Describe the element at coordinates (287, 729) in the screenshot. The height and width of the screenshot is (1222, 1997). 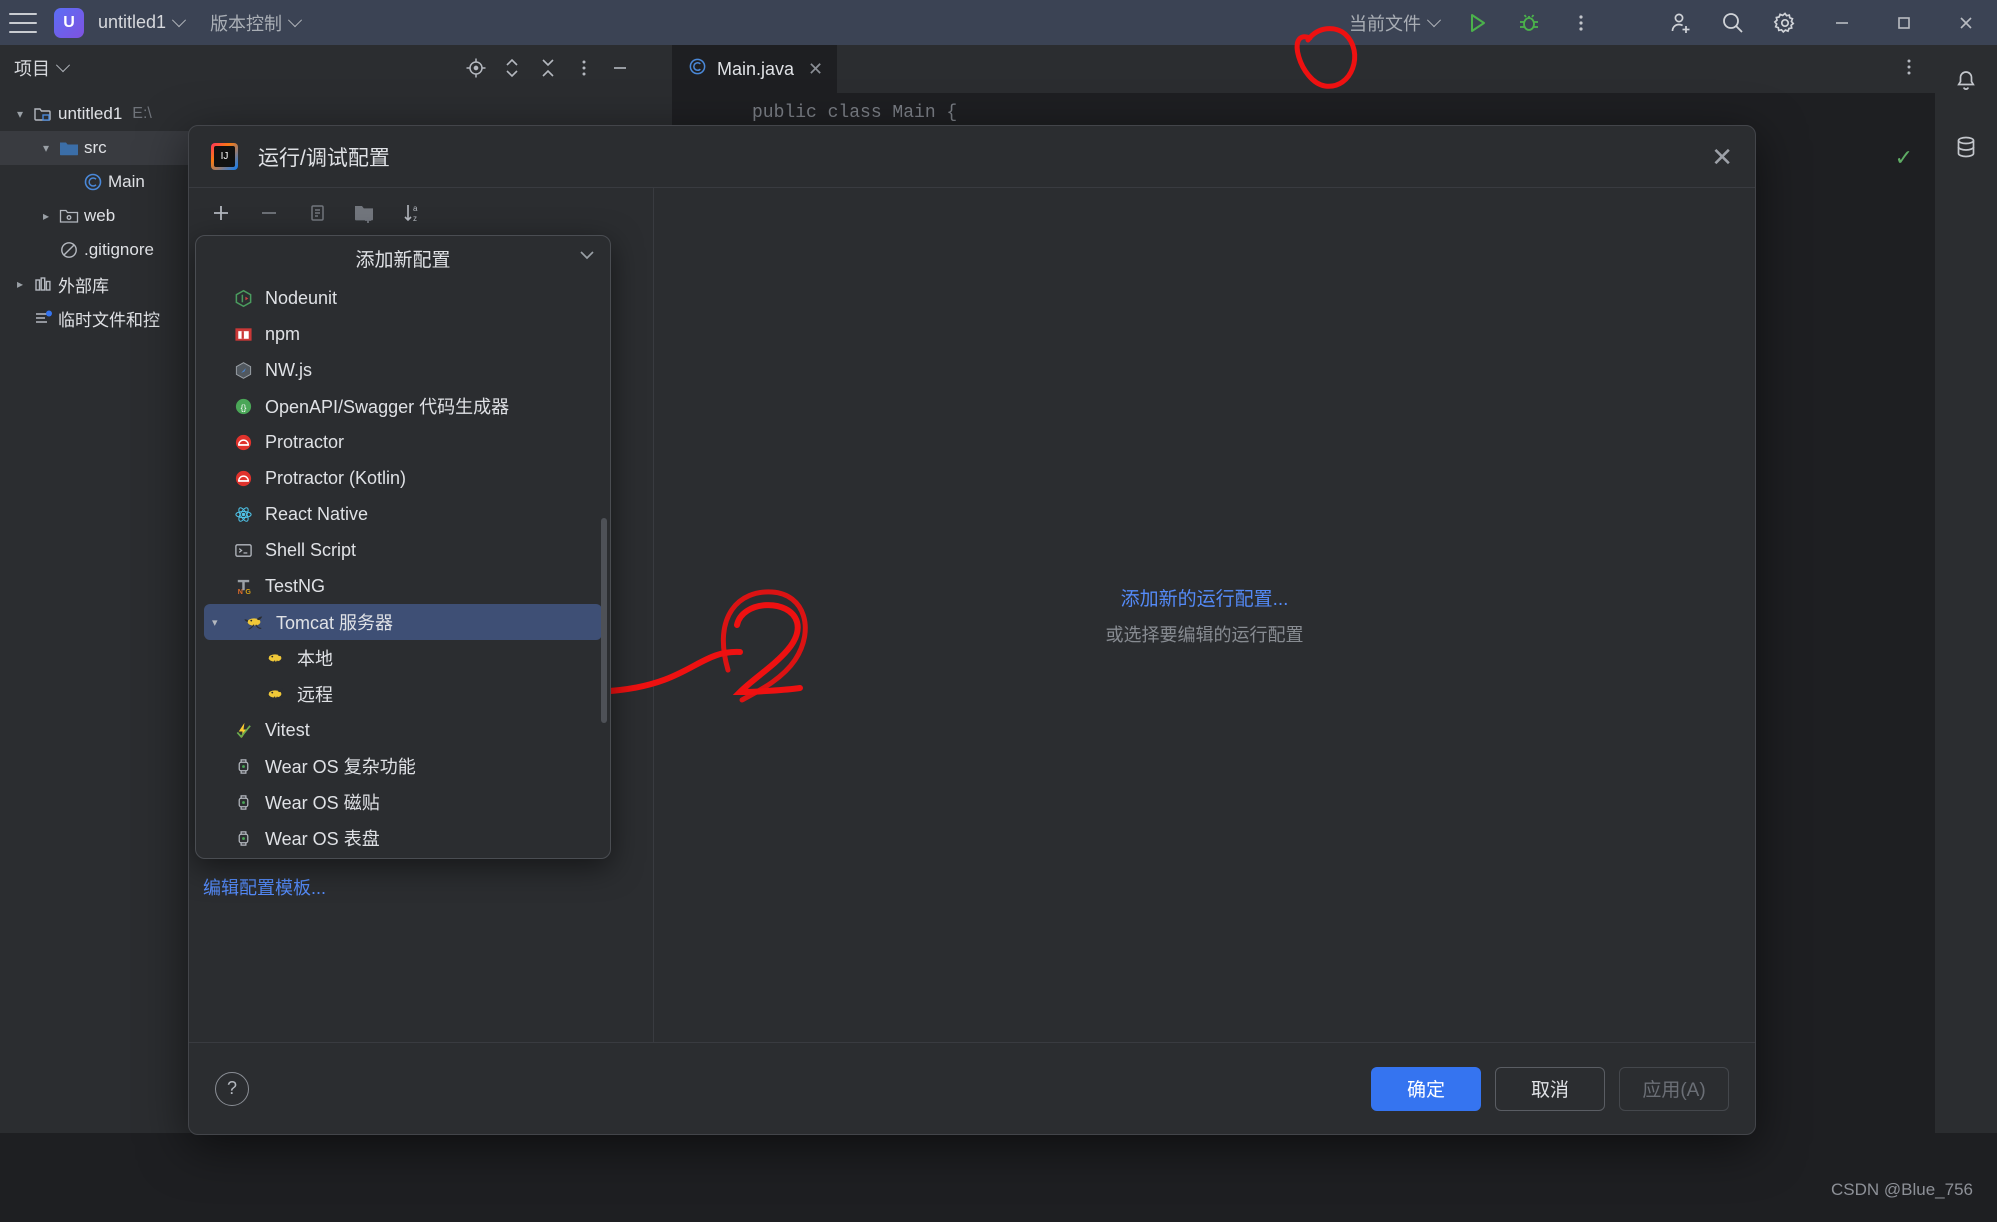
I see `config-type-label: Vitest` at that location.